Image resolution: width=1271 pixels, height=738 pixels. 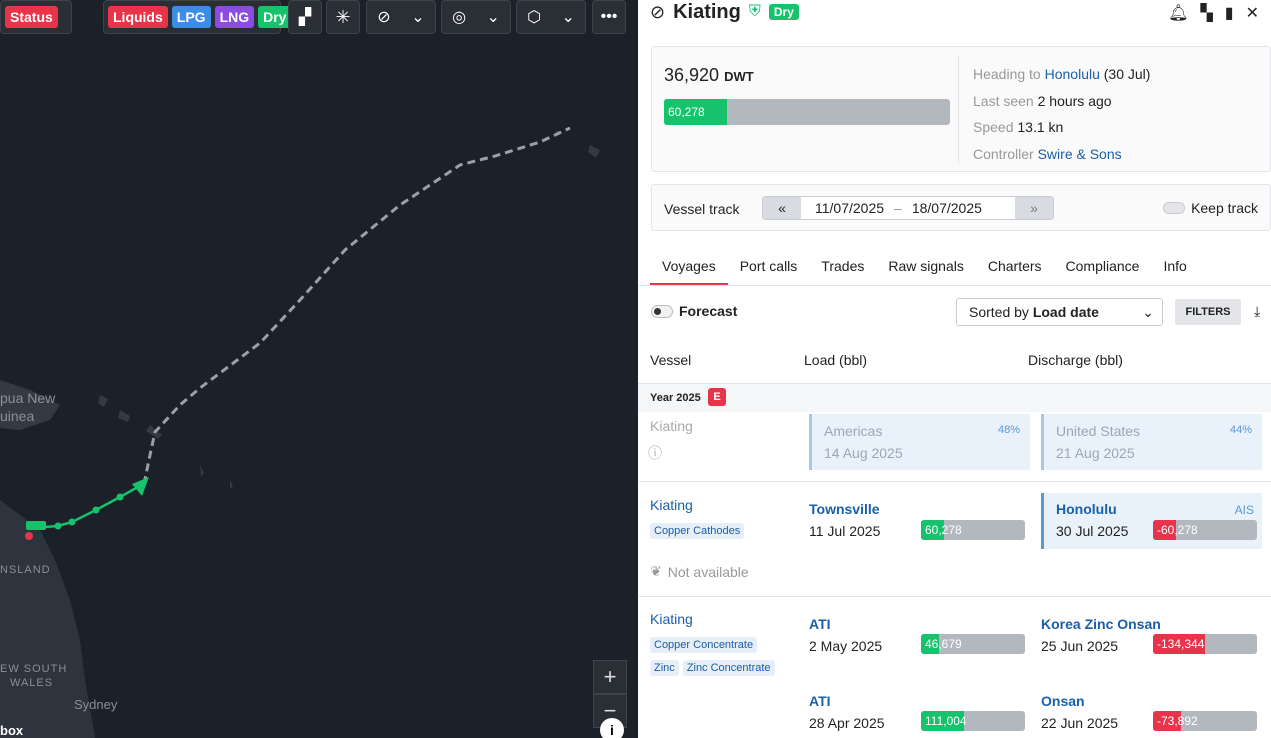 I want to click on tab-info: Info, so click(x=1174, y=267).